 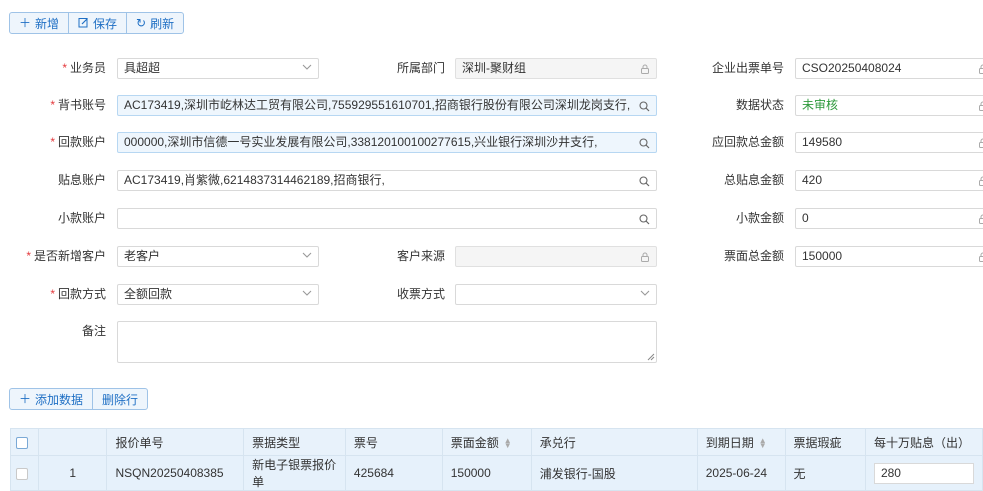 I want to click on col-acceptor-header: 承兑行, so click(x=614, y=442).